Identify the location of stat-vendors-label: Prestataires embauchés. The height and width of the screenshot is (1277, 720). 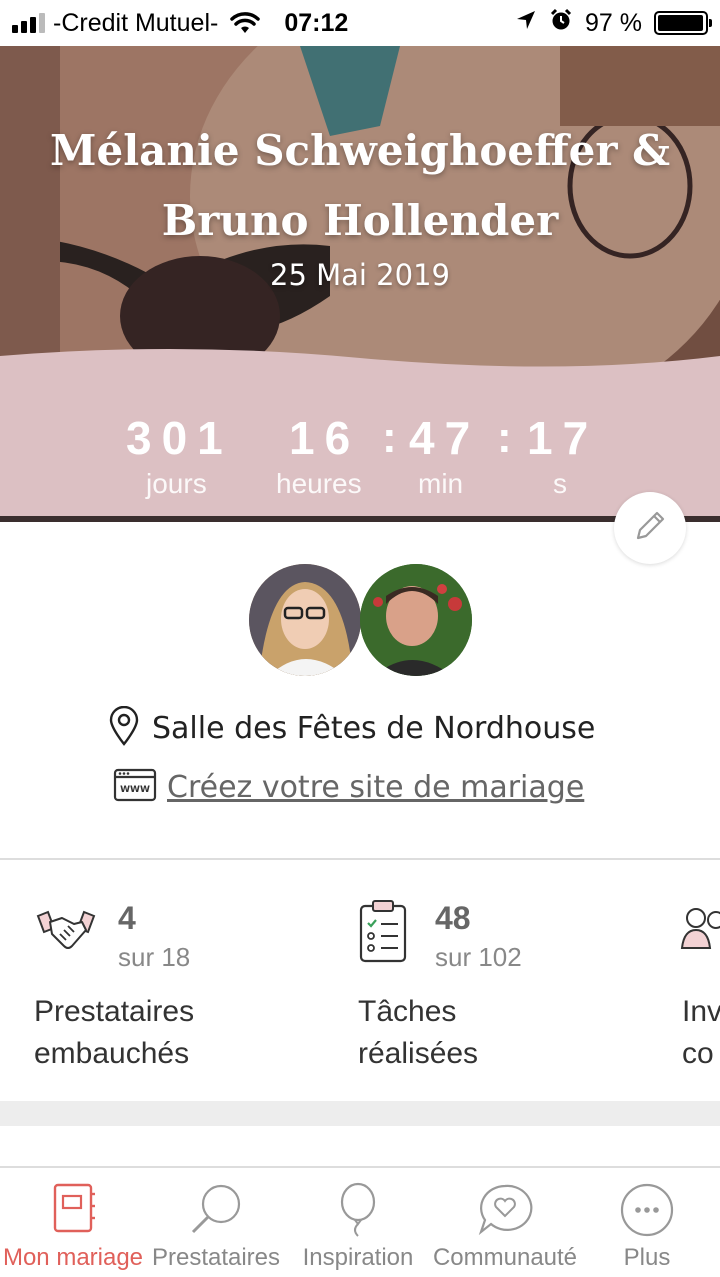
(114, 1032).